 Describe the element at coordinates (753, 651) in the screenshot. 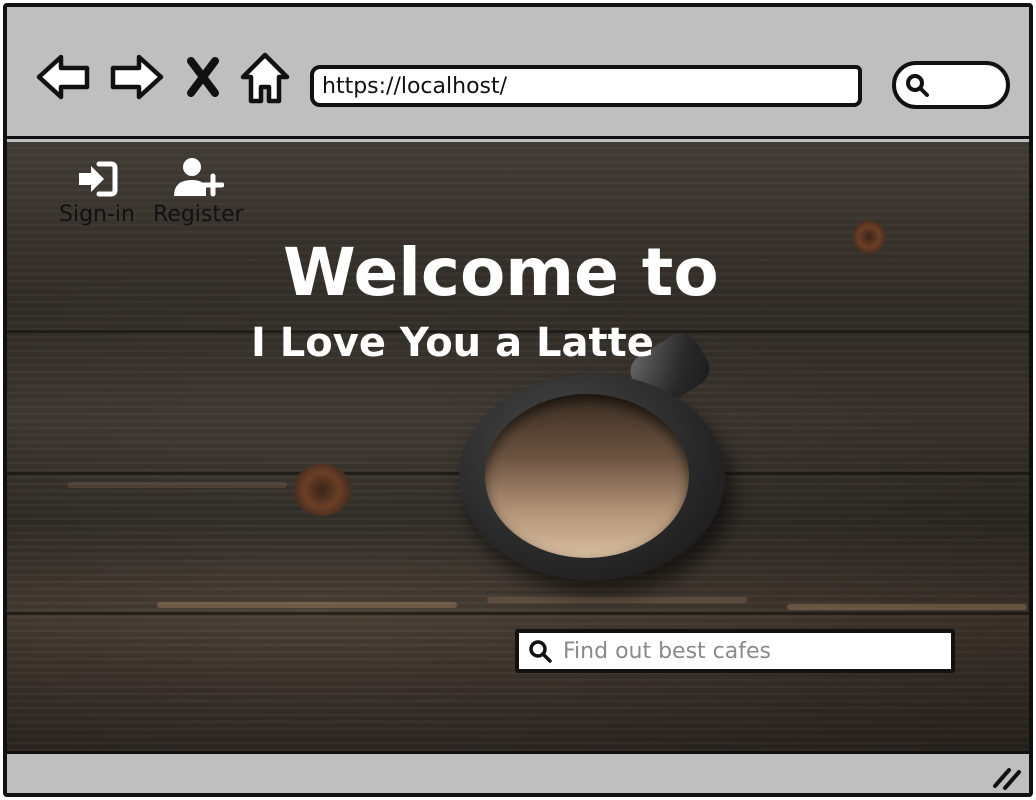

I see `cafe-search-input` at that location.